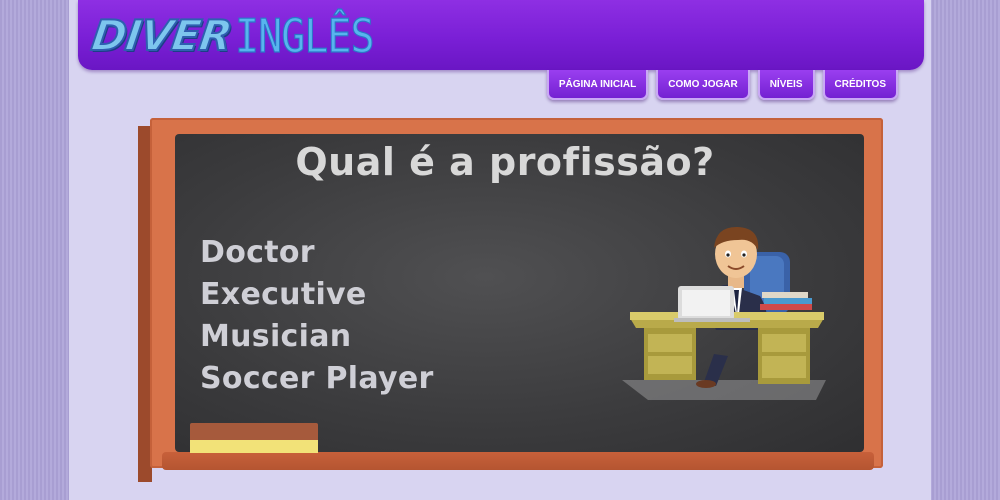  I want to click on site-header: DIVER INGLÊS, so click(501, 35).